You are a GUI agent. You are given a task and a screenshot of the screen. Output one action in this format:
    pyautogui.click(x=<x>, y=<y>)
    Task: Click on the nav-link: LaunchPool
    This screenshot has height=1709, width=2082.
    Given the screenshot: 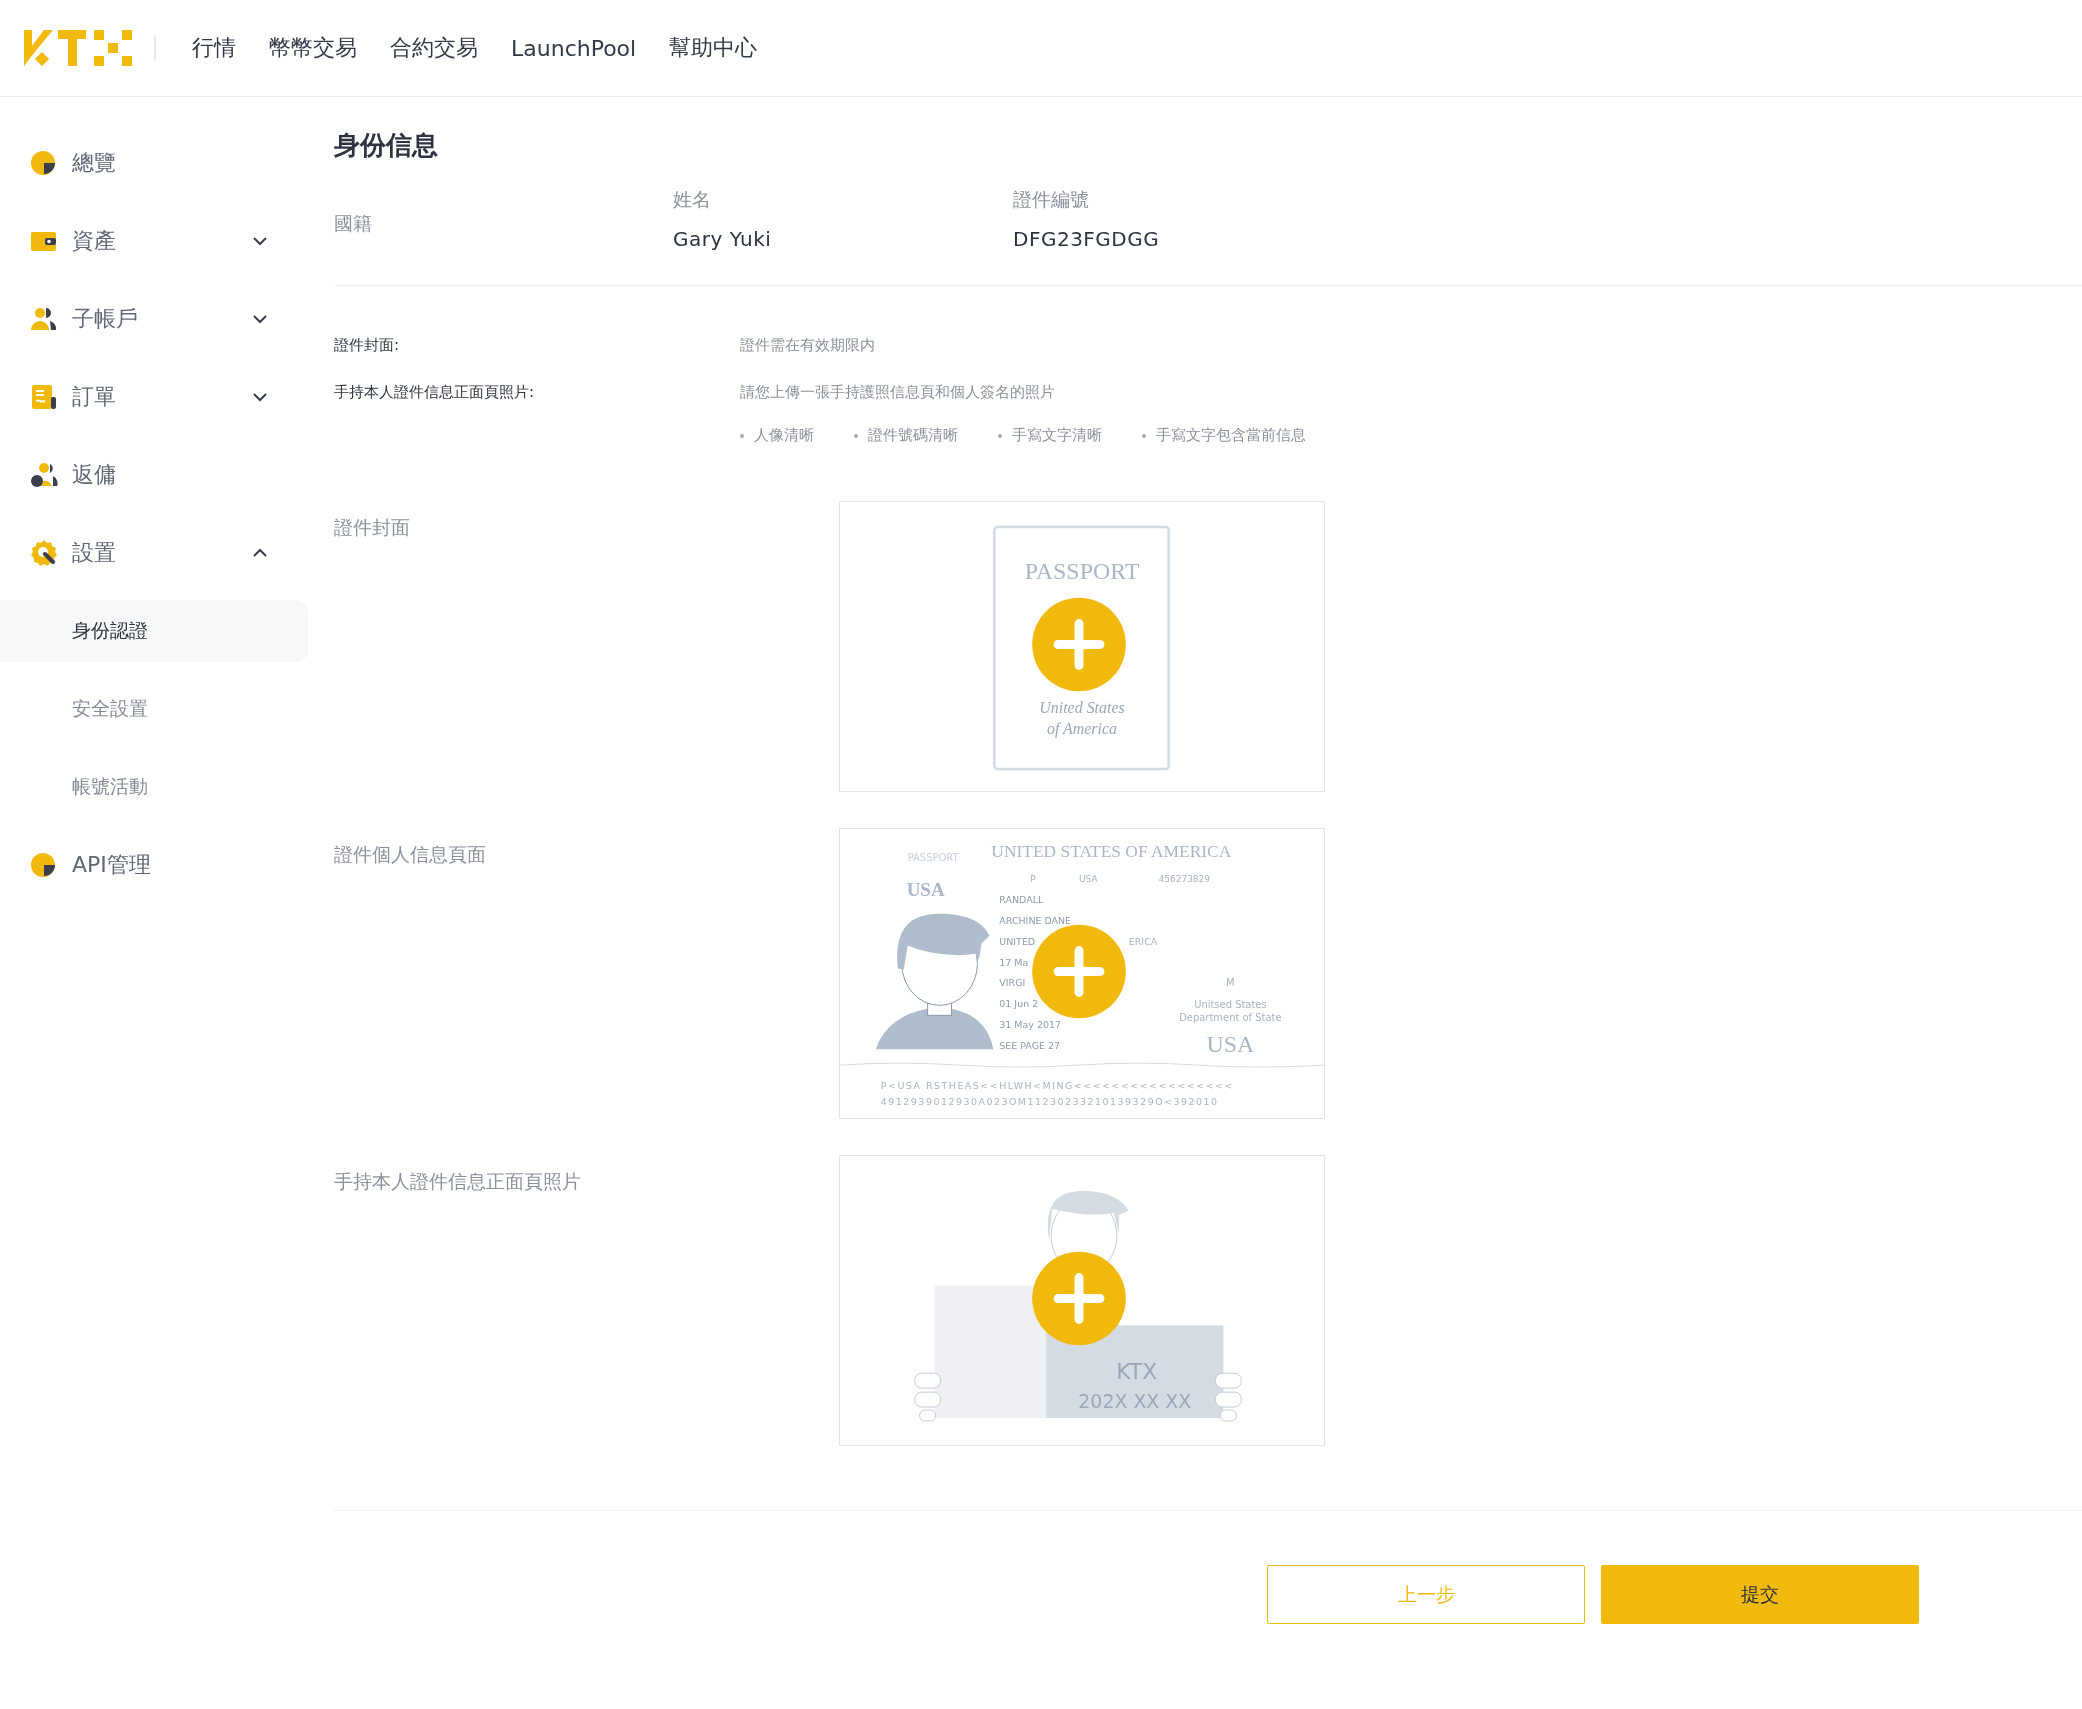 What is the action you would take?
    pyautogui.click(x=574, y=48)
    